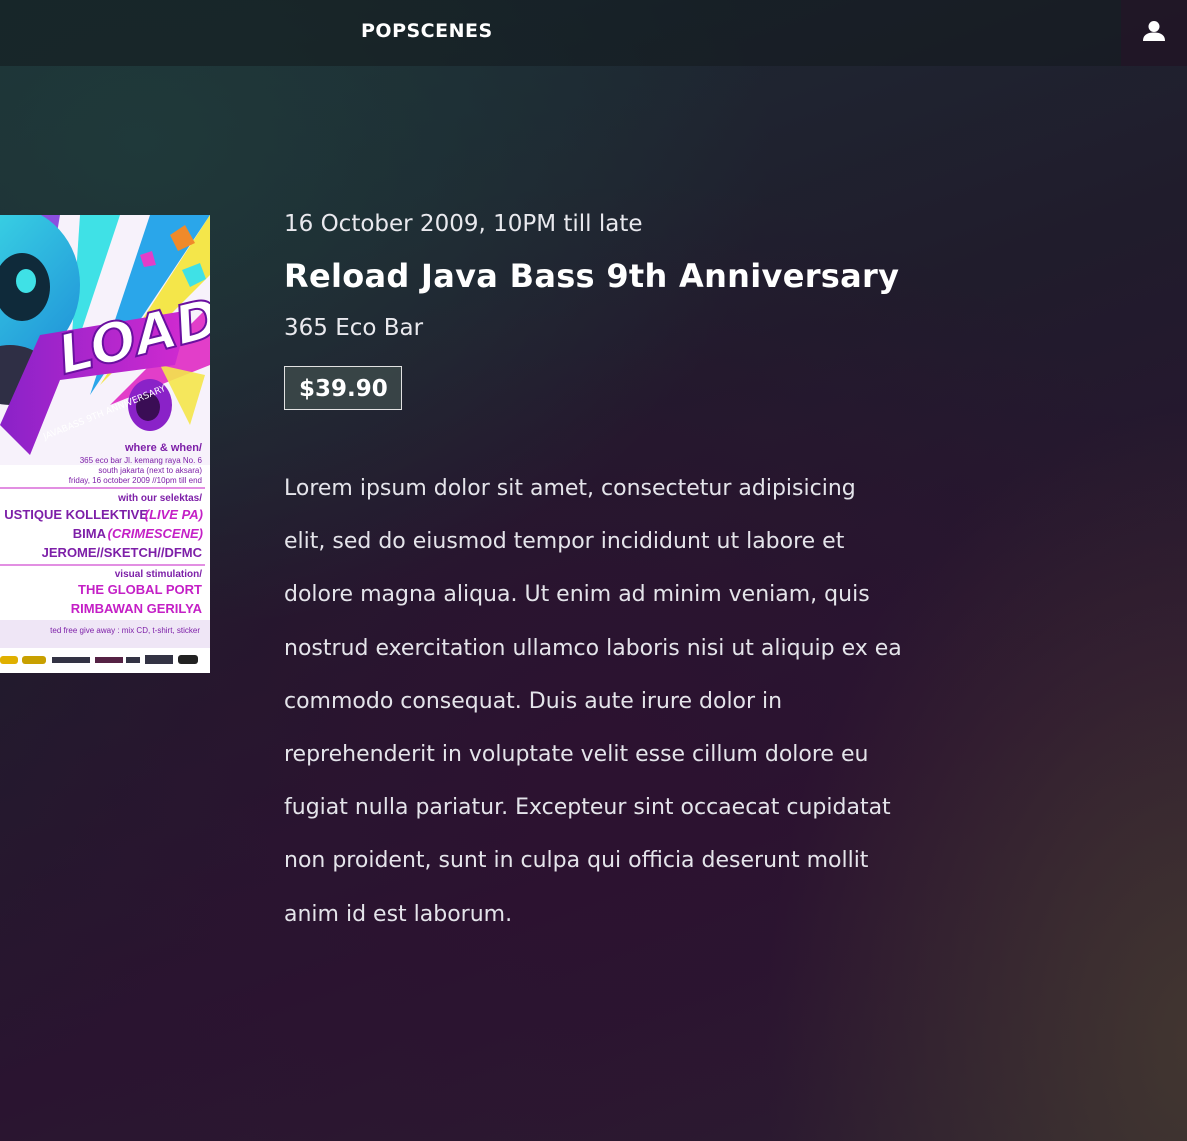 The image size is (1187, 1141). I want to click on poster-visual-label: visual stimulation/, so click(158, 574).